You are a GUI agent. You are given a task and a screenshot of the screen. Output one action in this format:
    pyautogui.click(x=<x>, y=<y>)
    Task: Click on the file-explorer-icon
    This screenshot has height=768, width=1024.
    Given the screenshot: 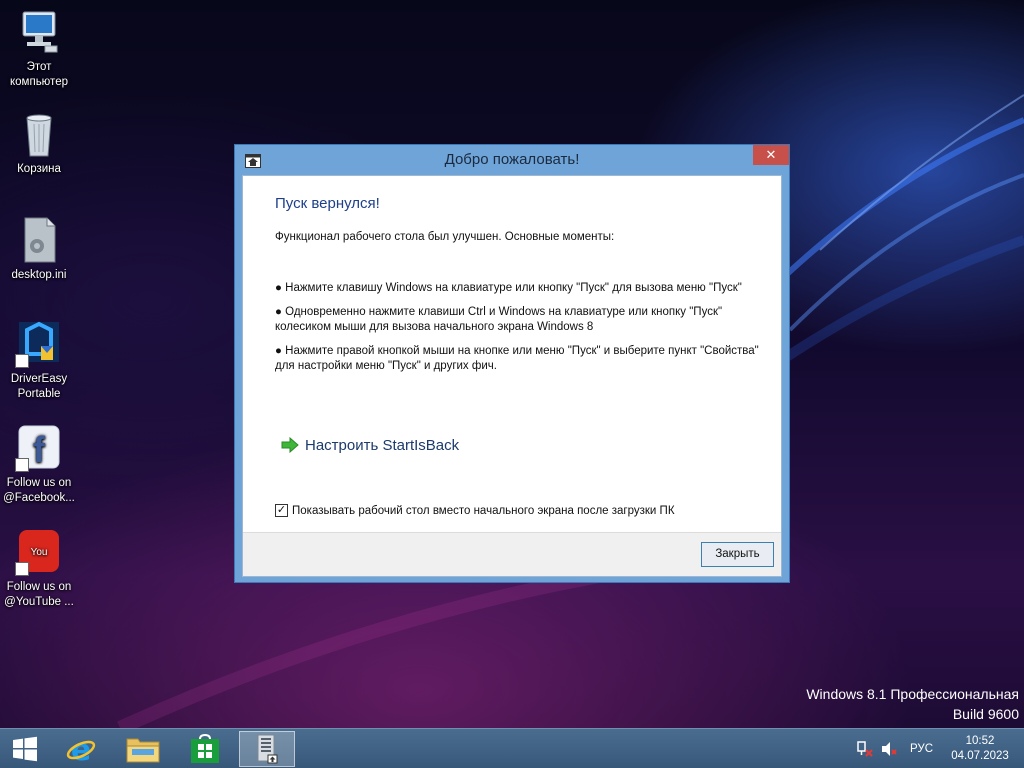 What is the action you would take?
    pyautogui.click(x=143, y=750)
    